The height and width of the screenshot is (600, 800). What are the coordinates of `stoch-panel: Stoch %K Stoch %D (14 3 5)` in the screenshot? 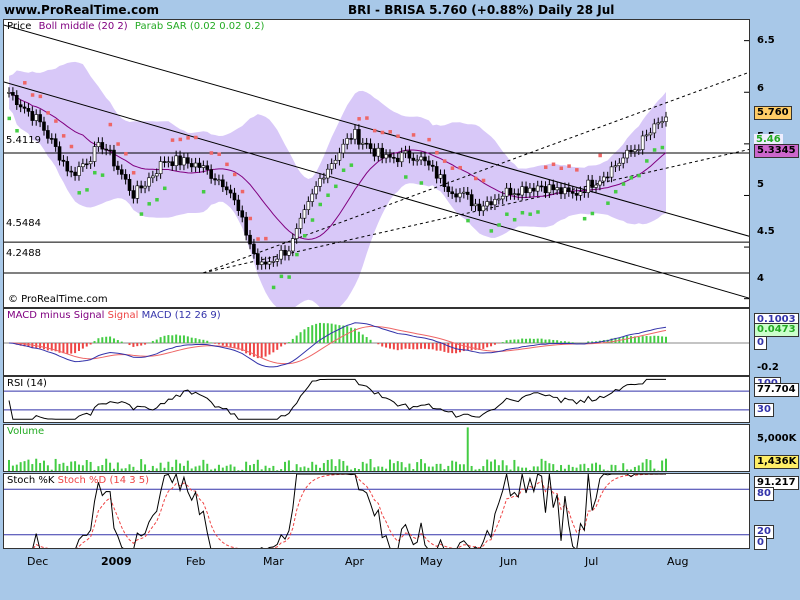 It's located at (376, 511).